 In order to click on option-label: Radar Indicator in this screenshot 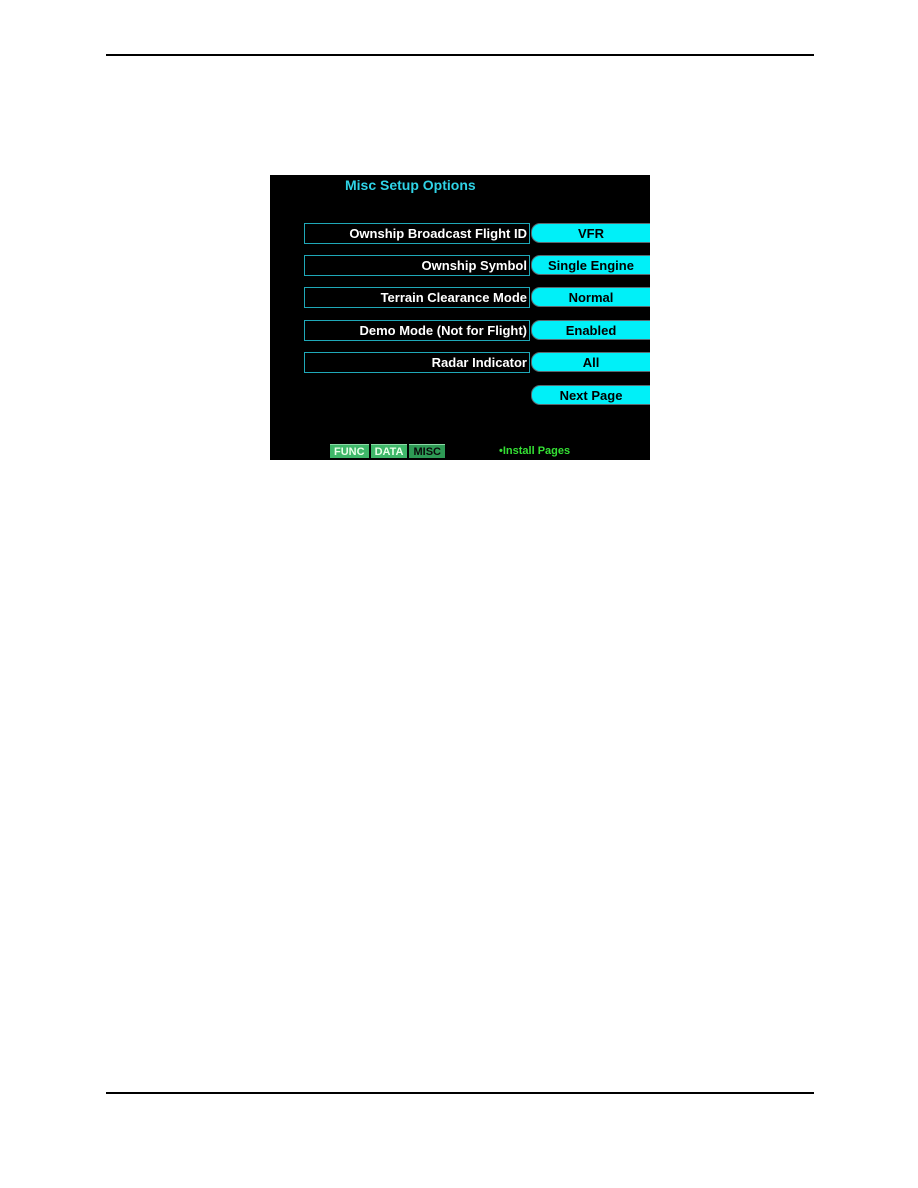, I will do `click(417, 362)`.